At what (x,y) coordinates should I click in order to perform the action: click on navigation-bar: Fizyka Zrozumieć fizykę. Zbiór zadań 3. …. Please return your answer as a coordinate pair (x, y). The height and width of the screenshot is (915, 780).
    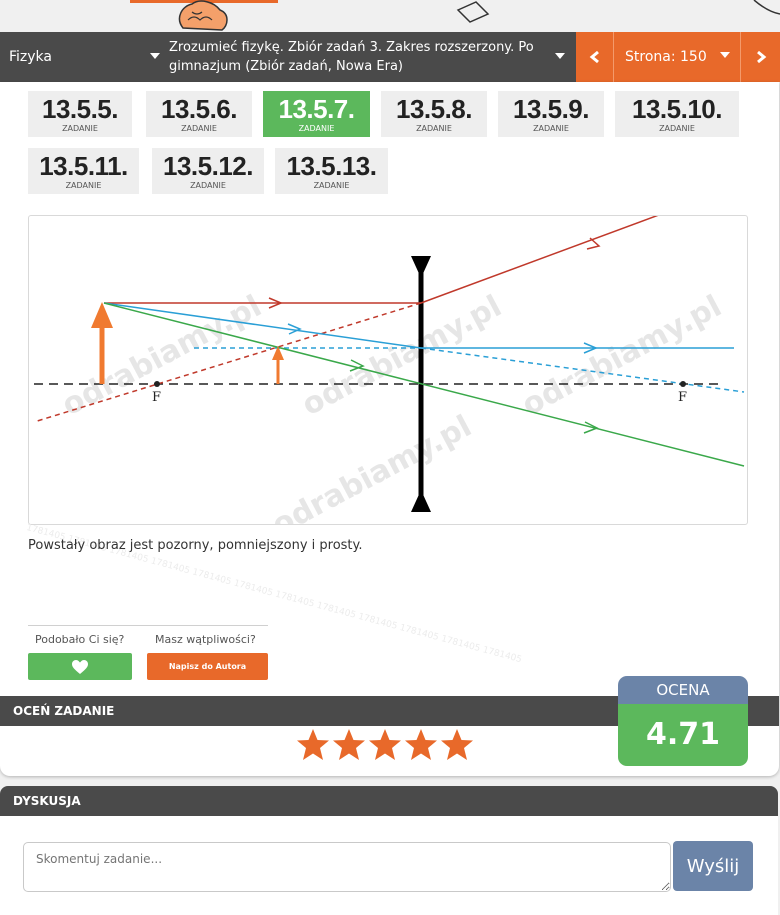
    Looking at the image, I should click on (390, 57).